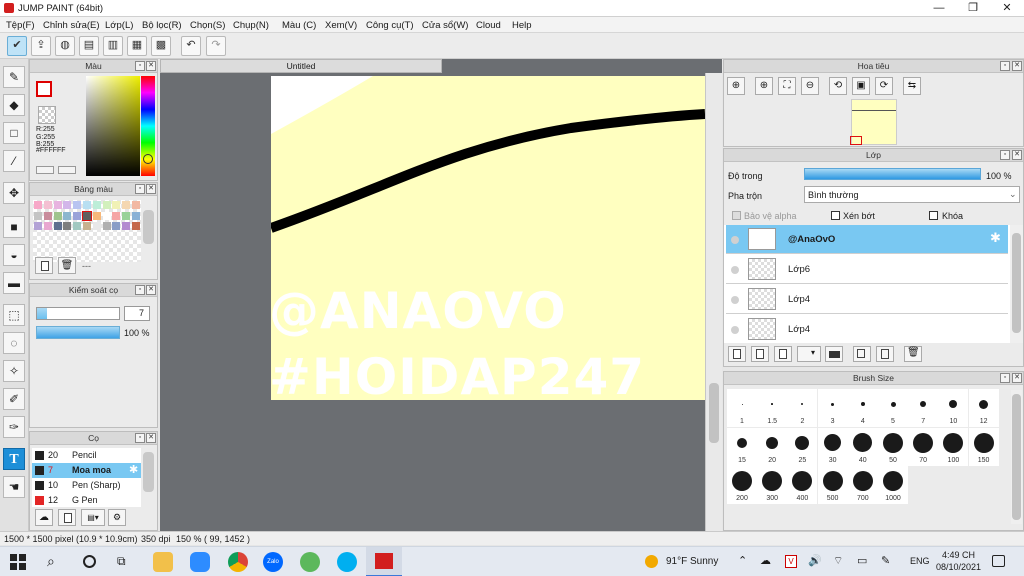  Describe the element at coordinates (867, 269) in the screenshot. I see `layer-row: Lớp6` at that location.